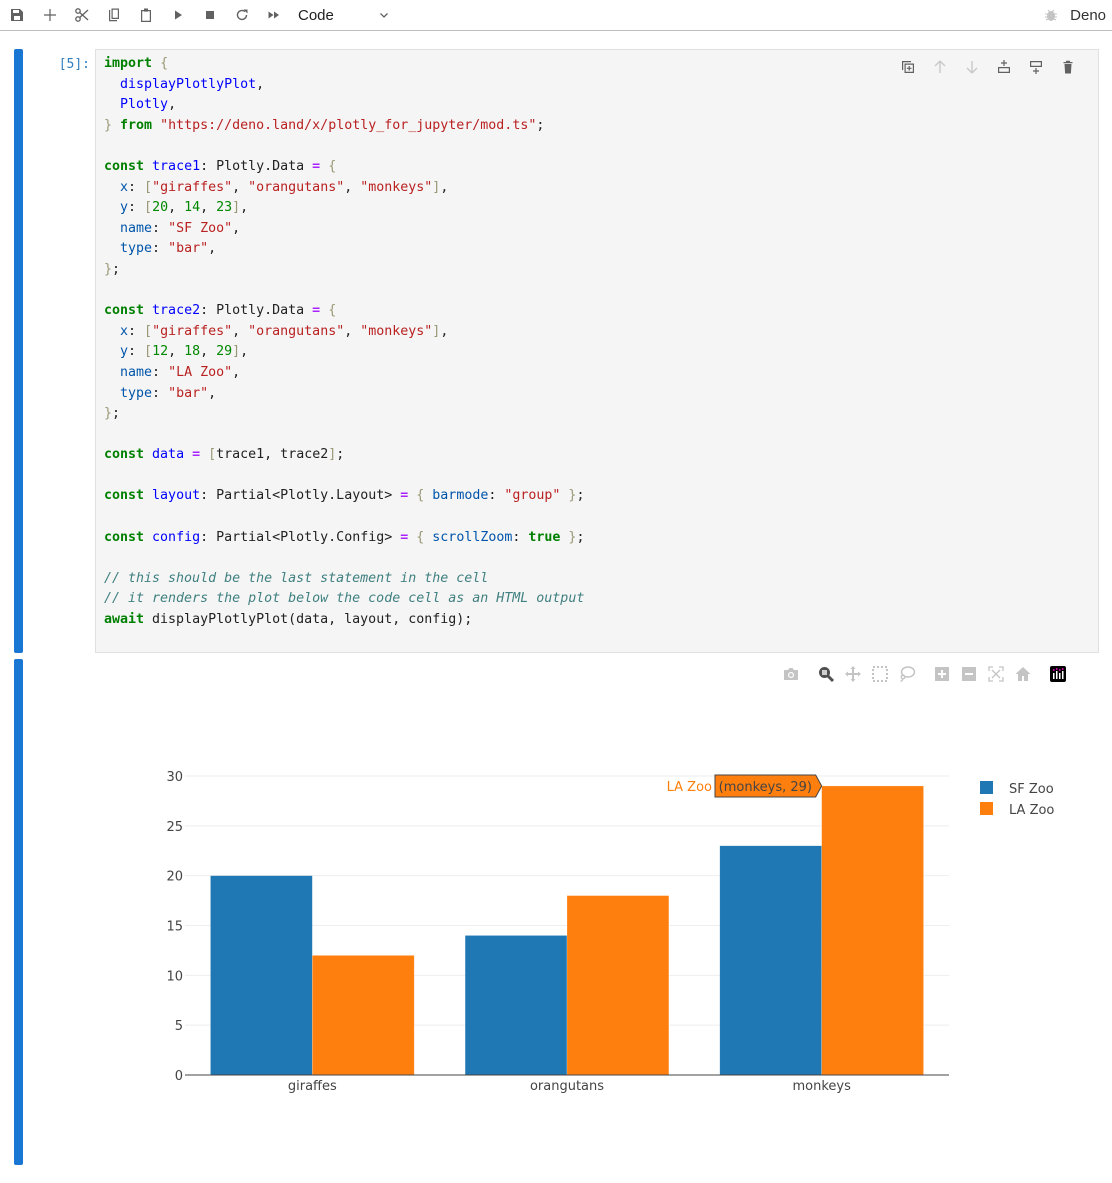 The height and width of the screenshot is (1183, 1112). Describe the element at coordinates (179, 1026) in the screenshot. I see `y-tick-label: 5` at that location.